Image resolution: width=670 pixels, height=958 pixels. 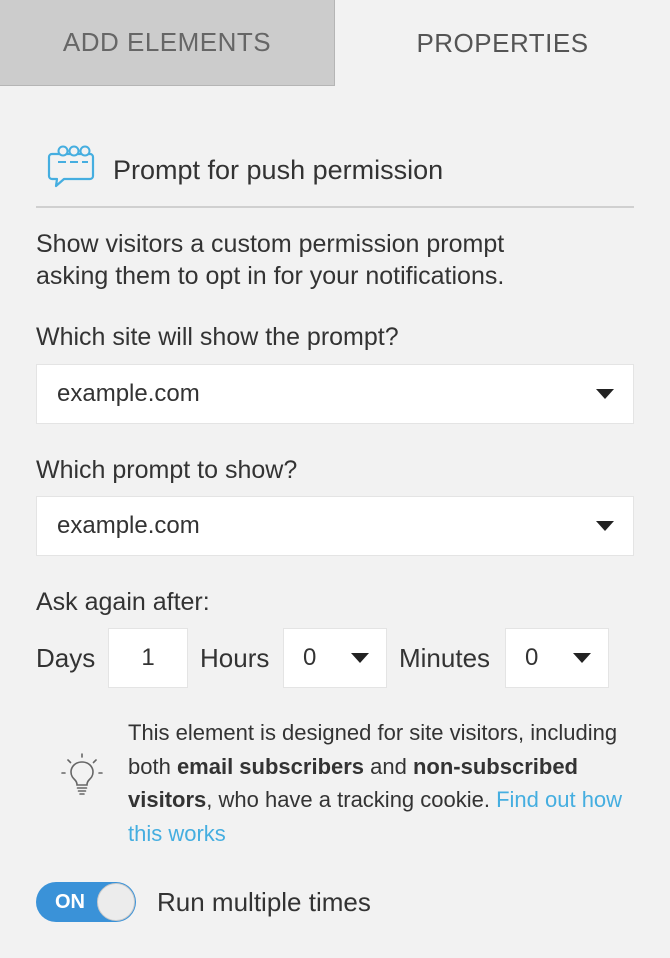 I want to click on site-field-label: Which site will show the prompt?, so click(x=217, y=337).